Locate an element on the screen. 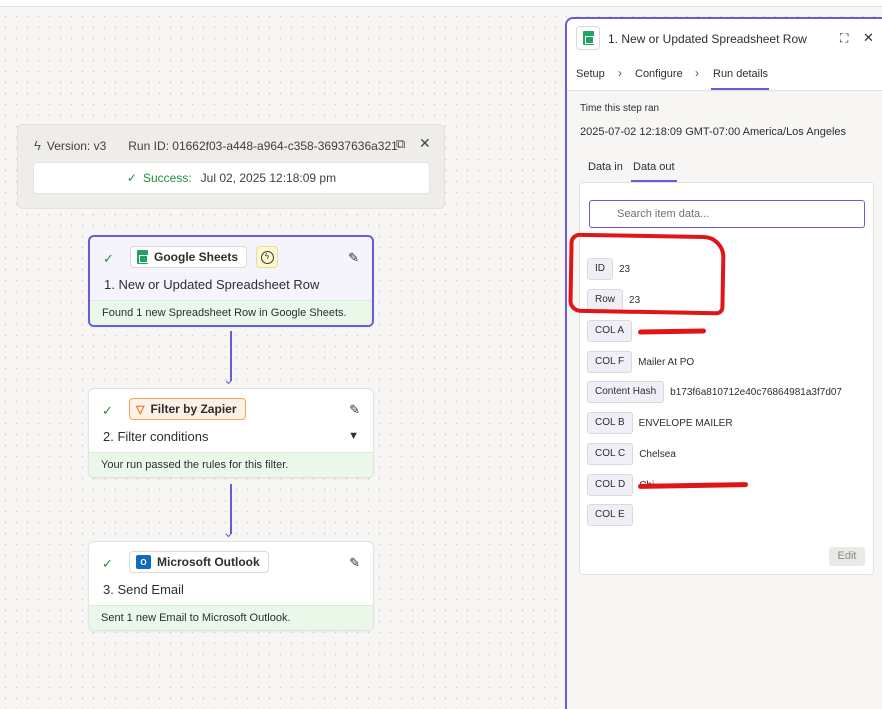 The width and height of the screenshot is (882, 709). app-badge-outlook: O Microsoft Outlook is located at coordinates (199, 562).